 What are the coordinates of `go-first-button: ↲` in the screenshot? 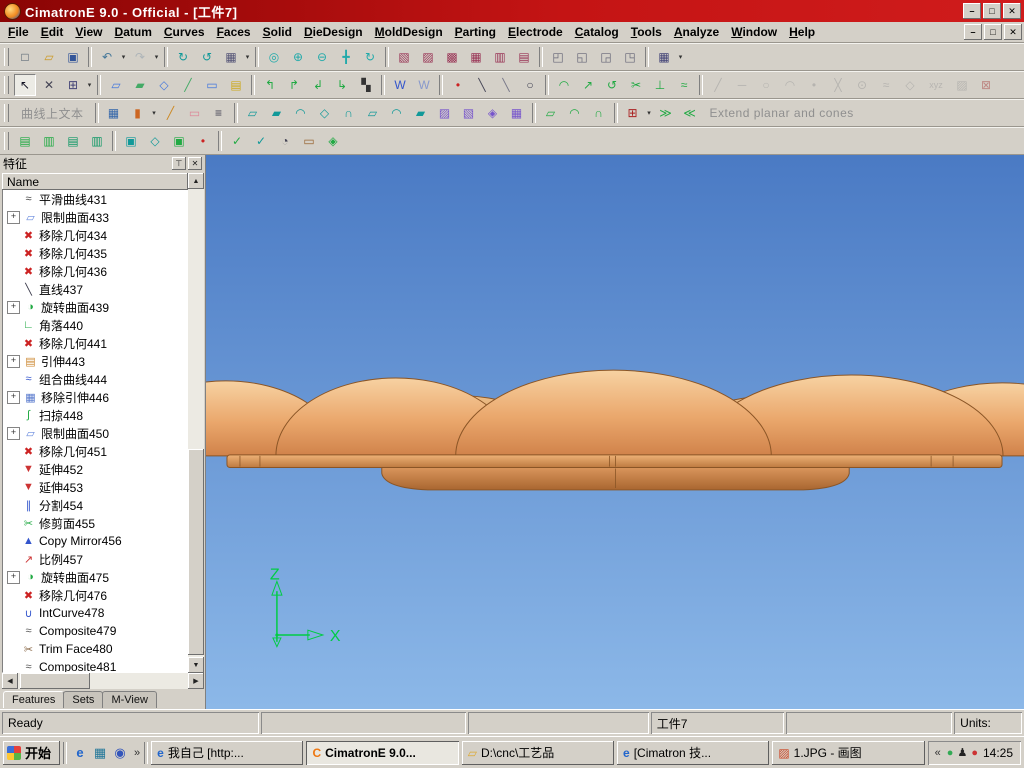 It's located at (318, 85).